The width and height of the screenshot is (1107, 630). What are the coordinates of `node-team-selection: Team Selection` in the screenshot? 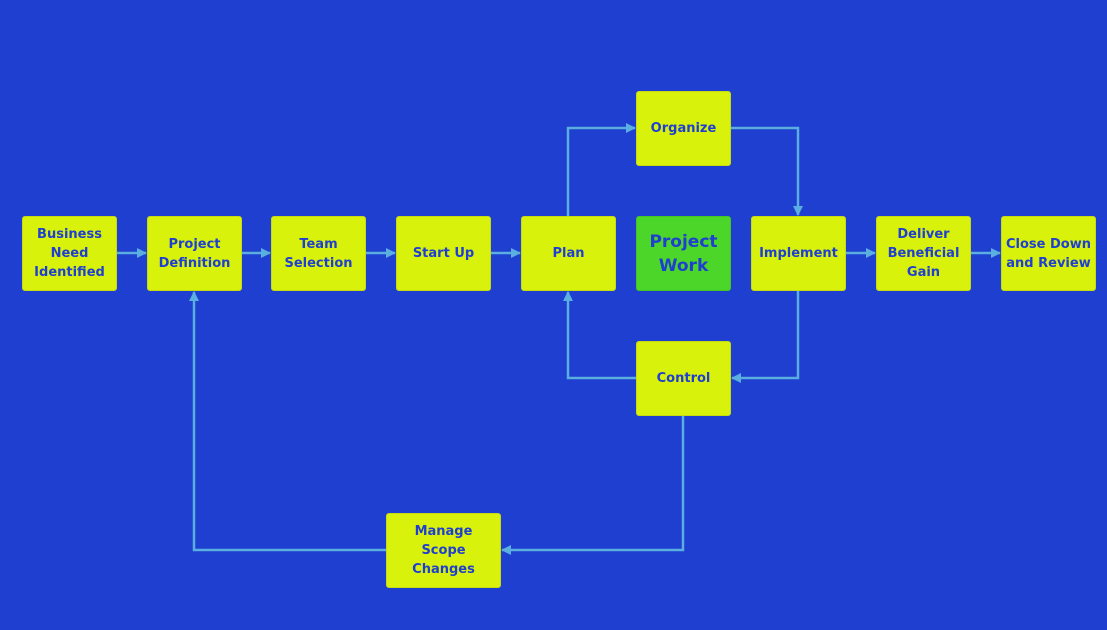 It's located at (318, 253).